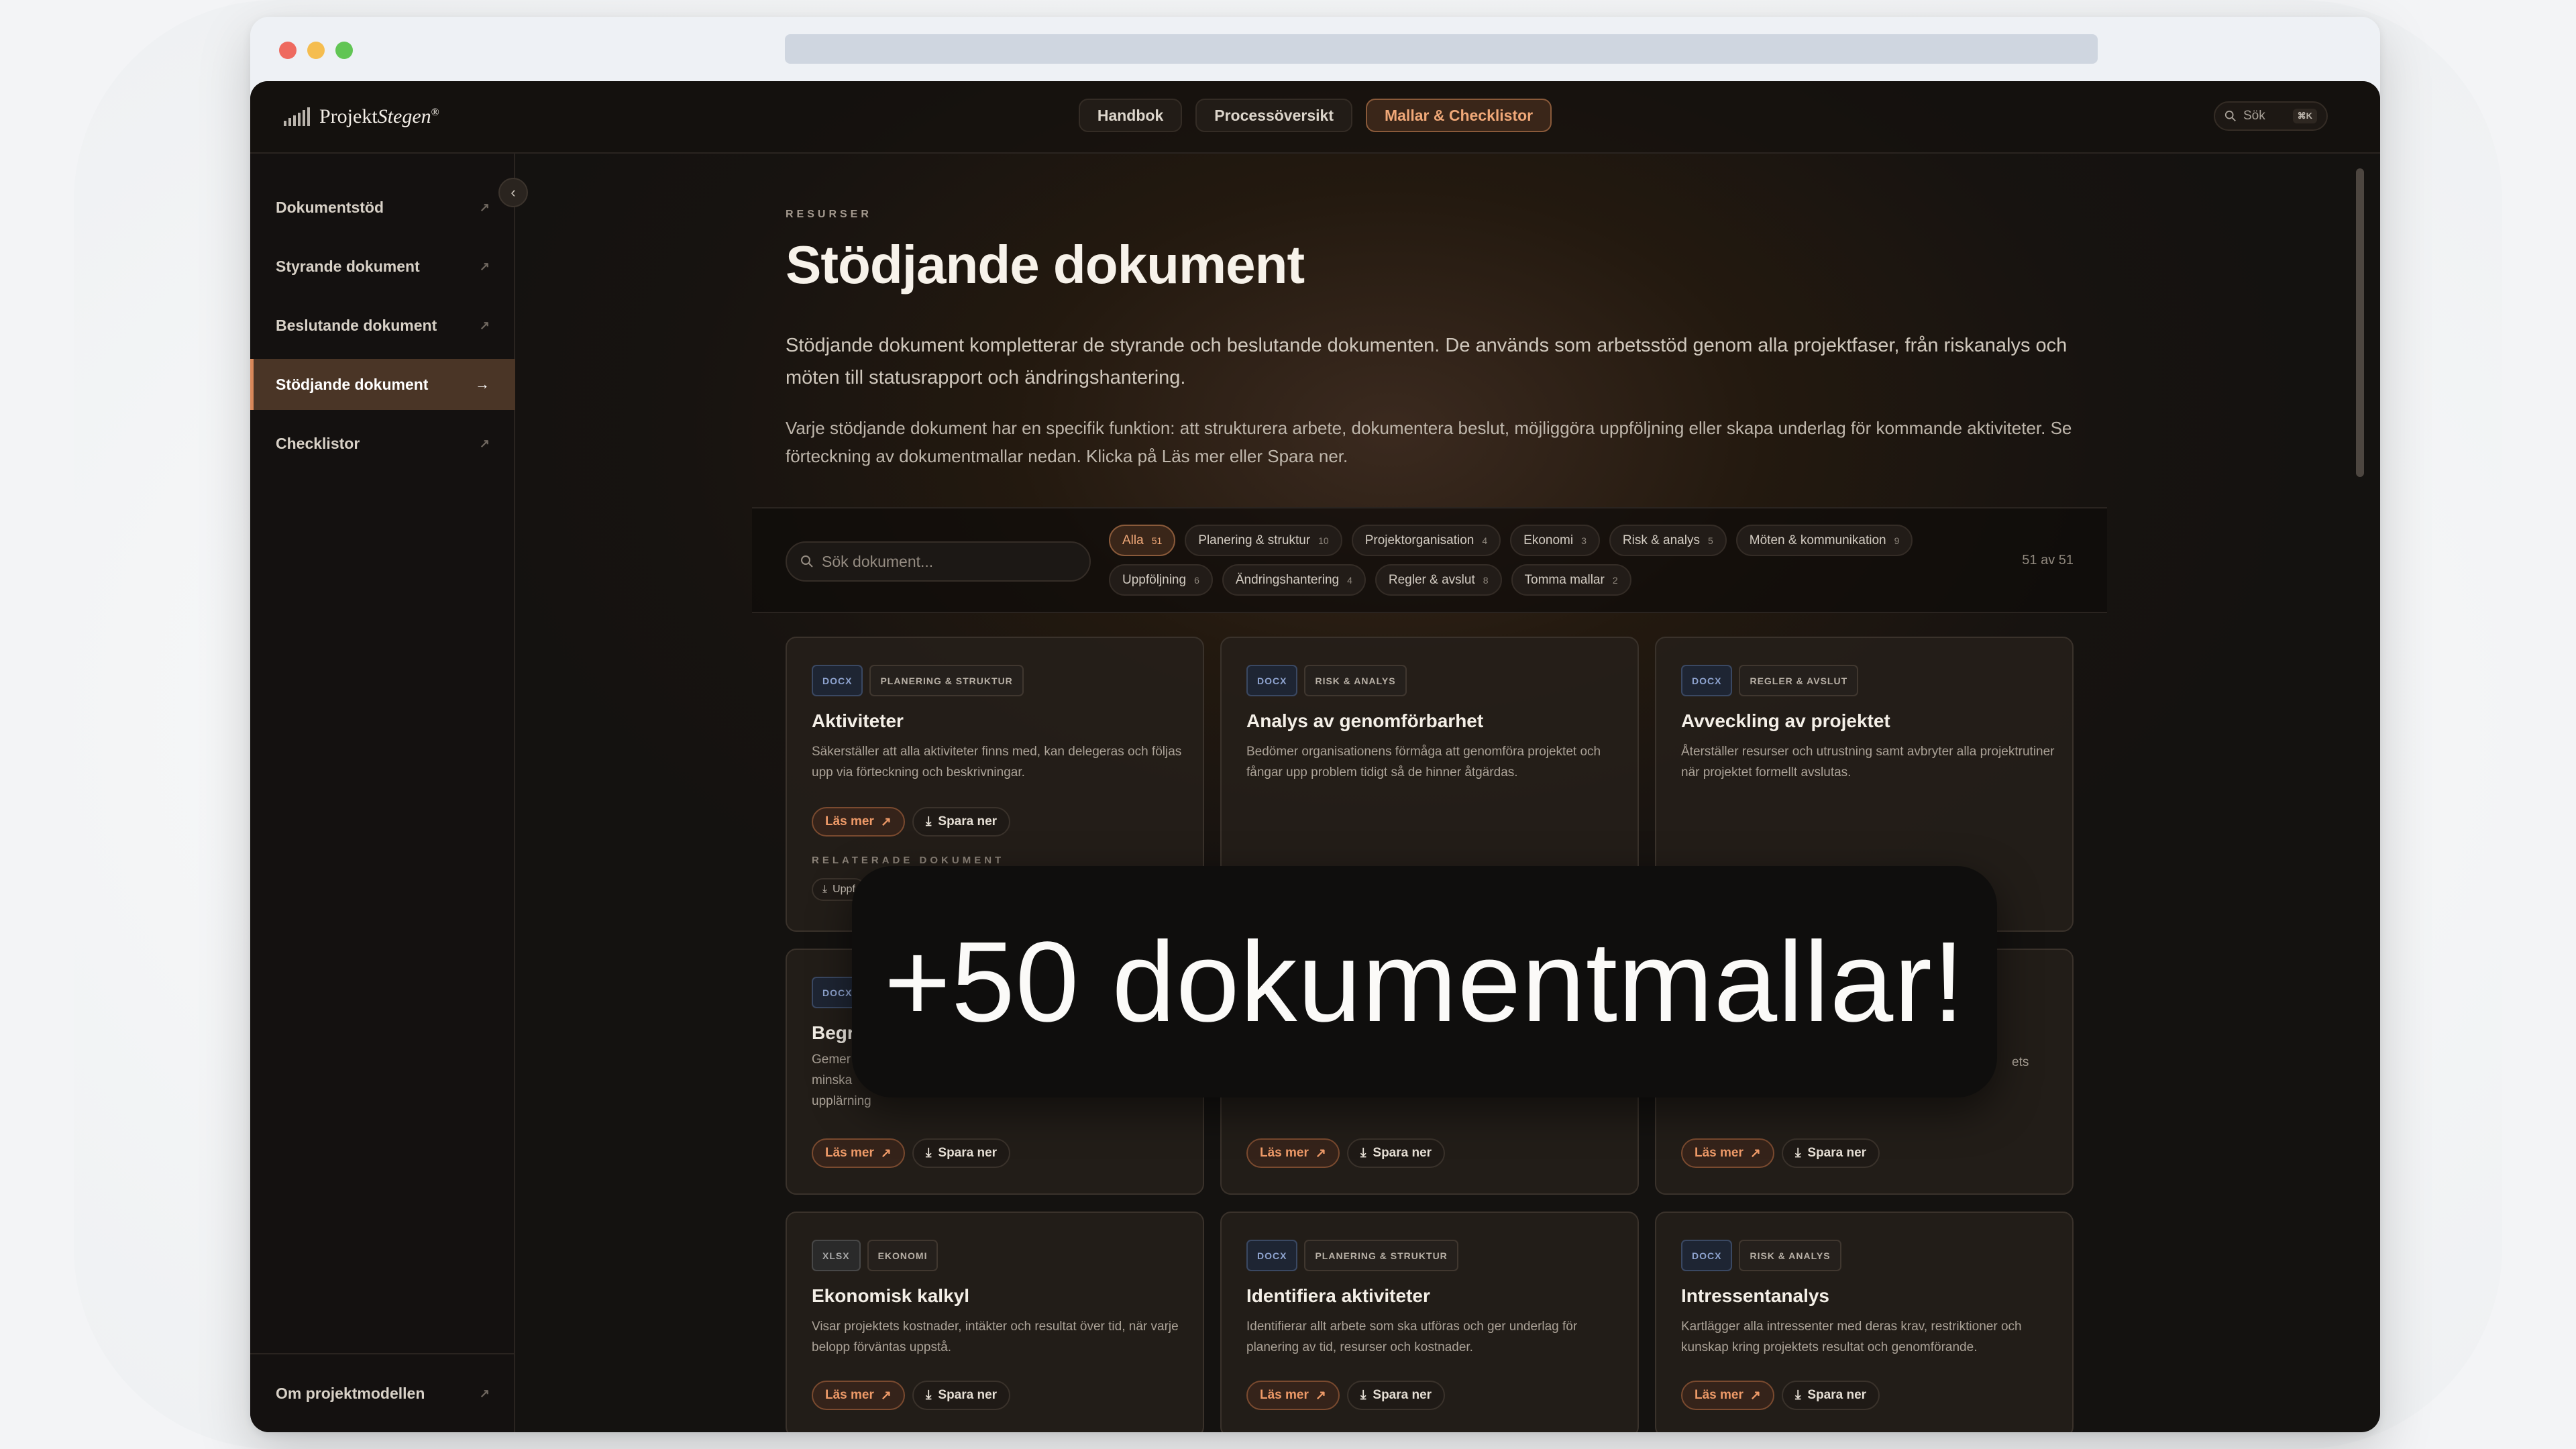  What do you see at coordinates (891, 1295) in the screenshot?
I see `card-title: Ekonomisk kalkyl` at bounding box center [891, 1295].